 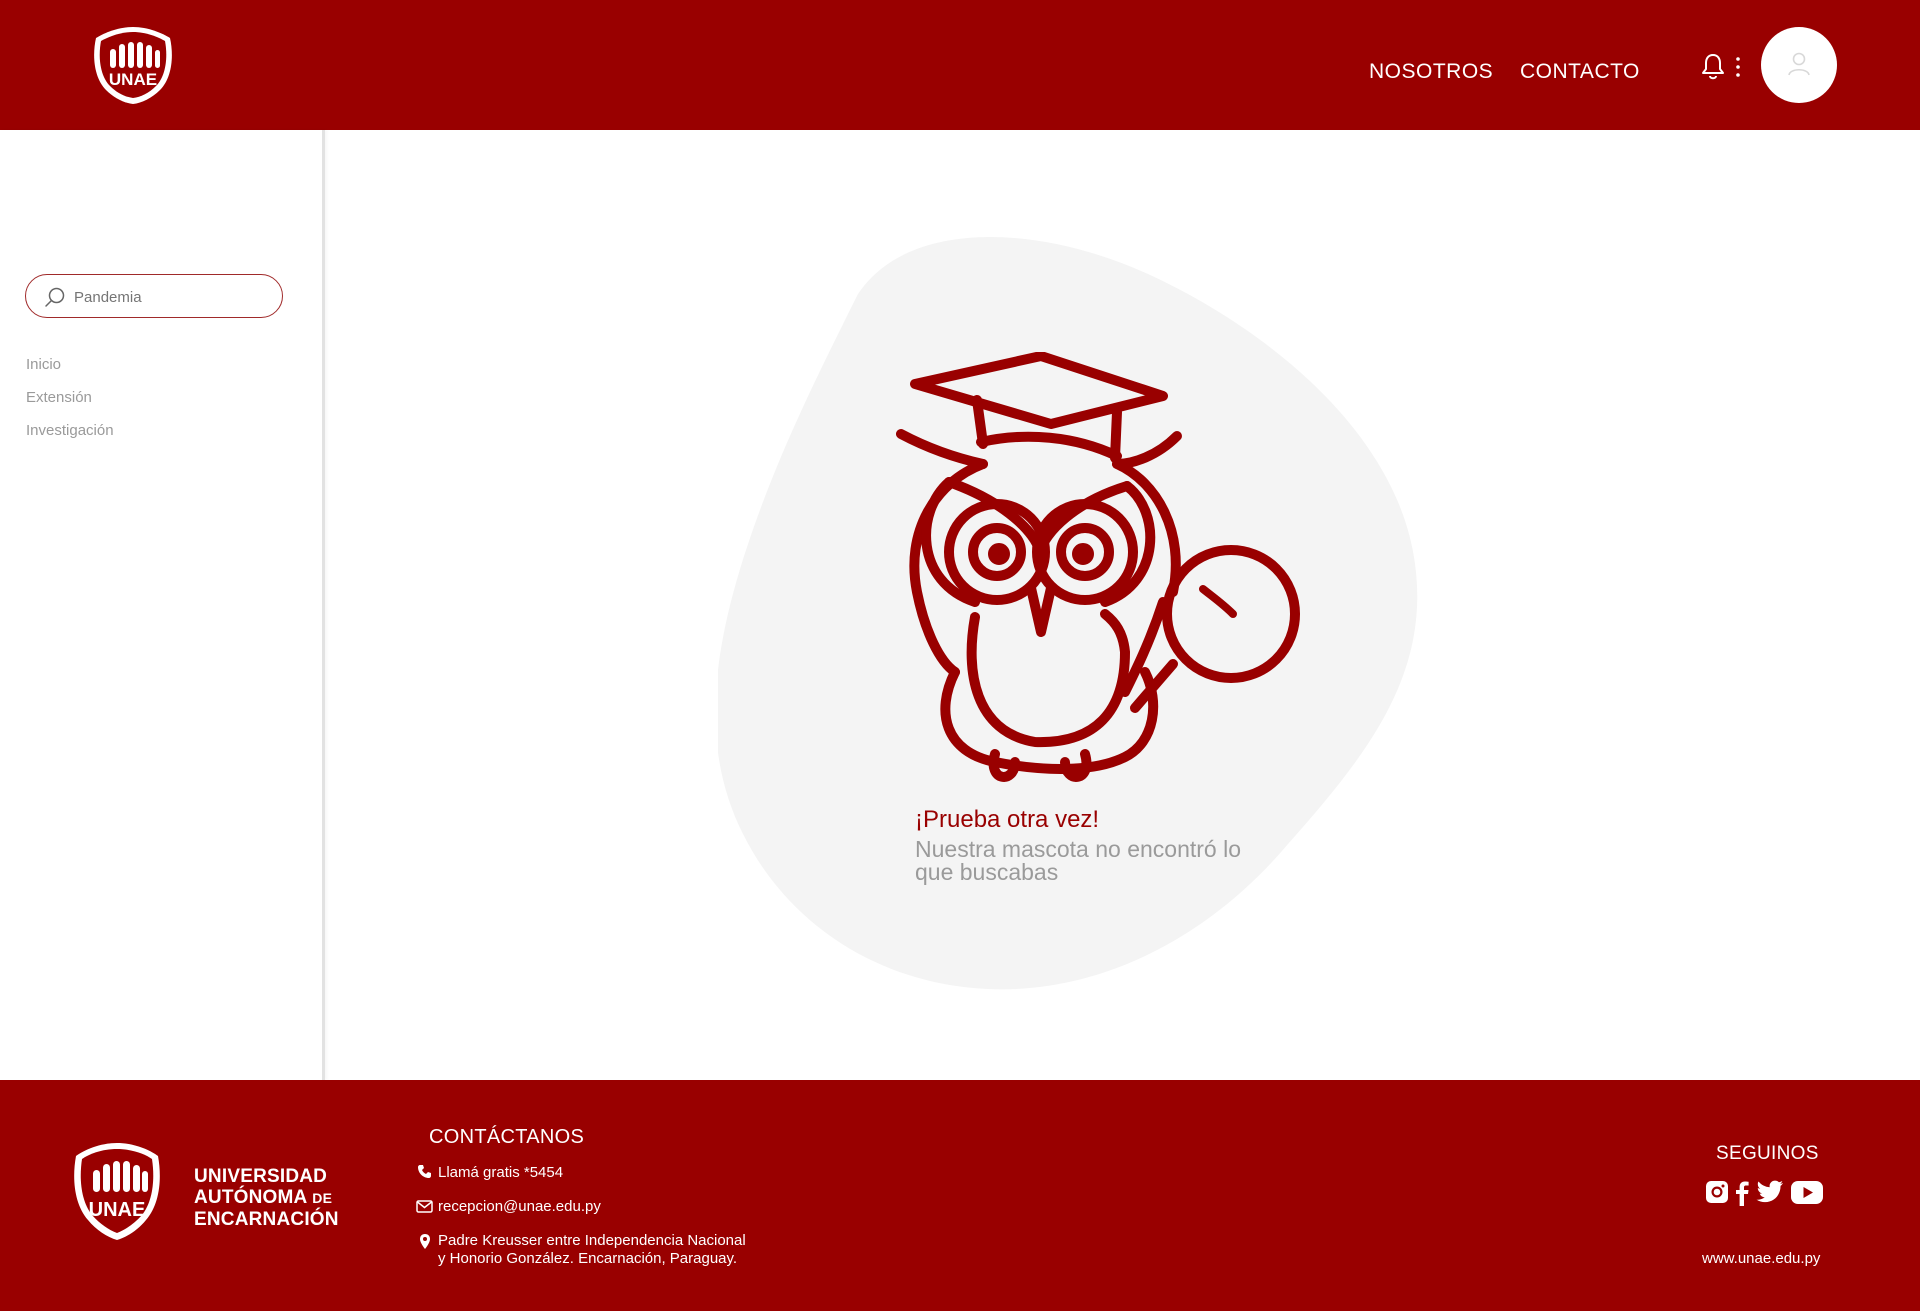 I want to click on website-link: www.unae.edu.py, so click(x=1761, y=1258).